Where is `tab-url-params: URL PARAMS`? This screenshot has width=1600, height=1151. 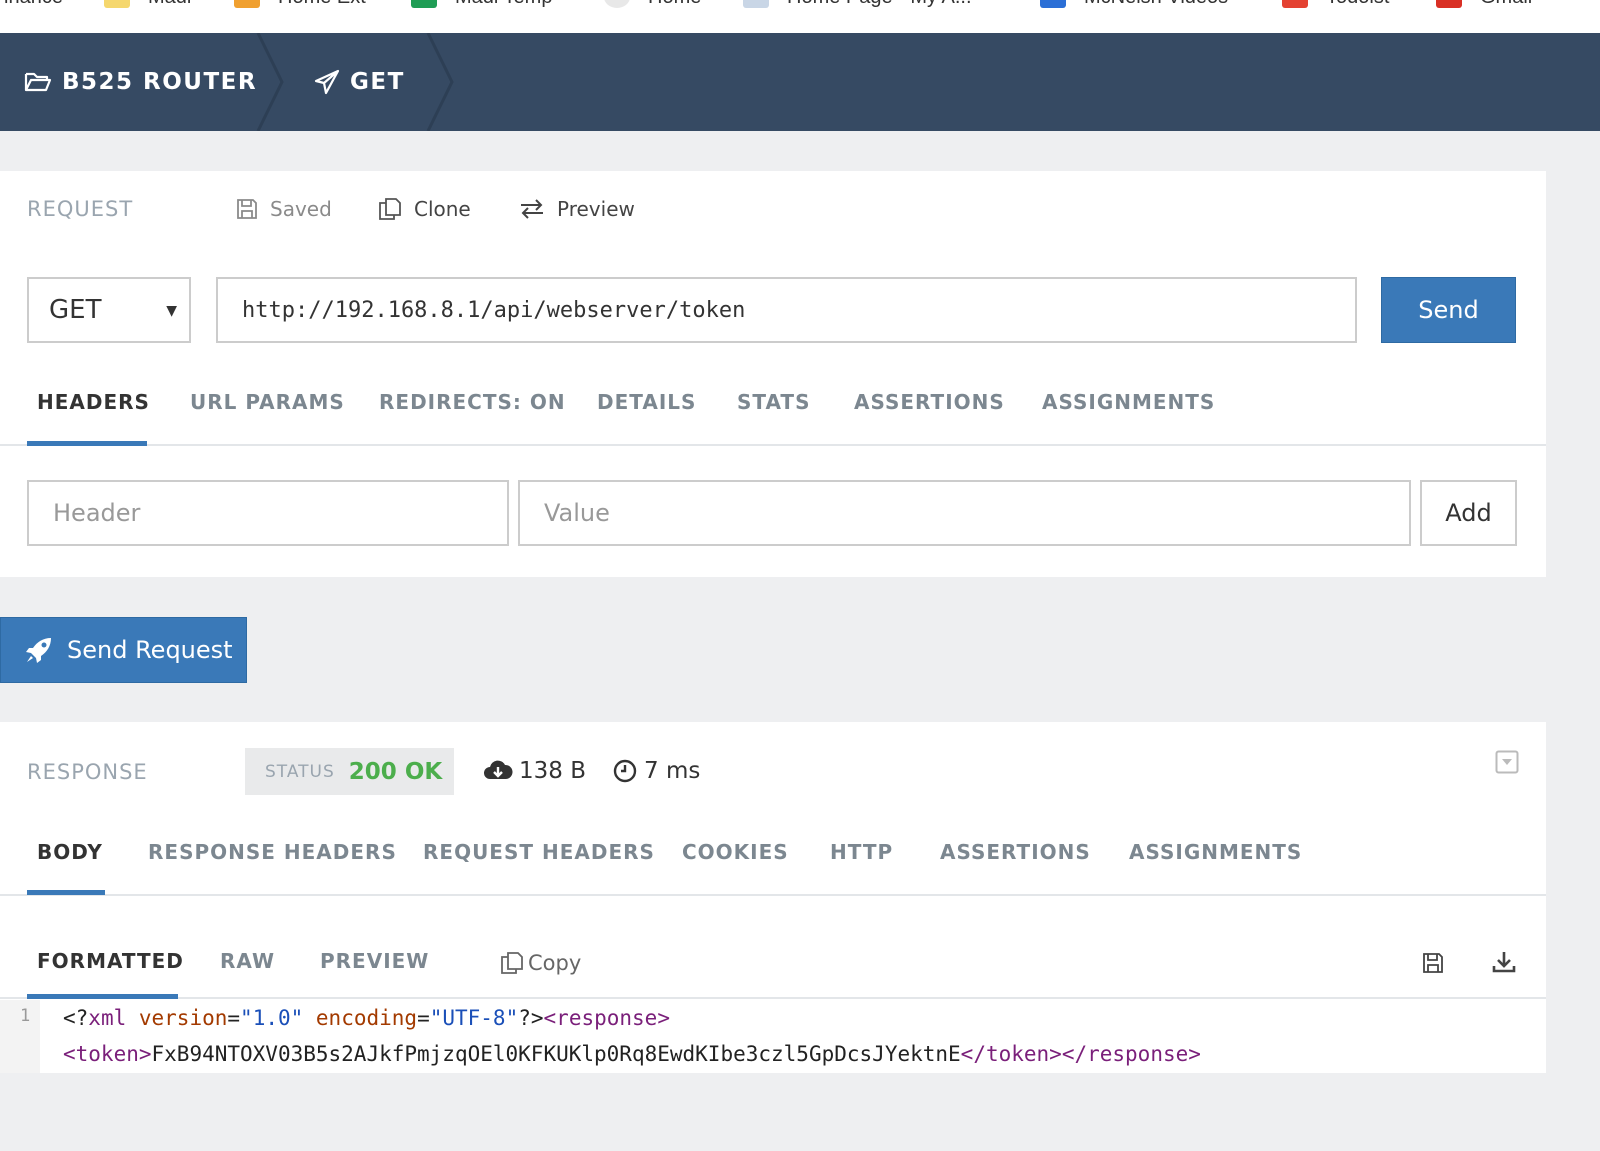 tab-url-params: URL PARAMS is located at coordinates (267, 418).